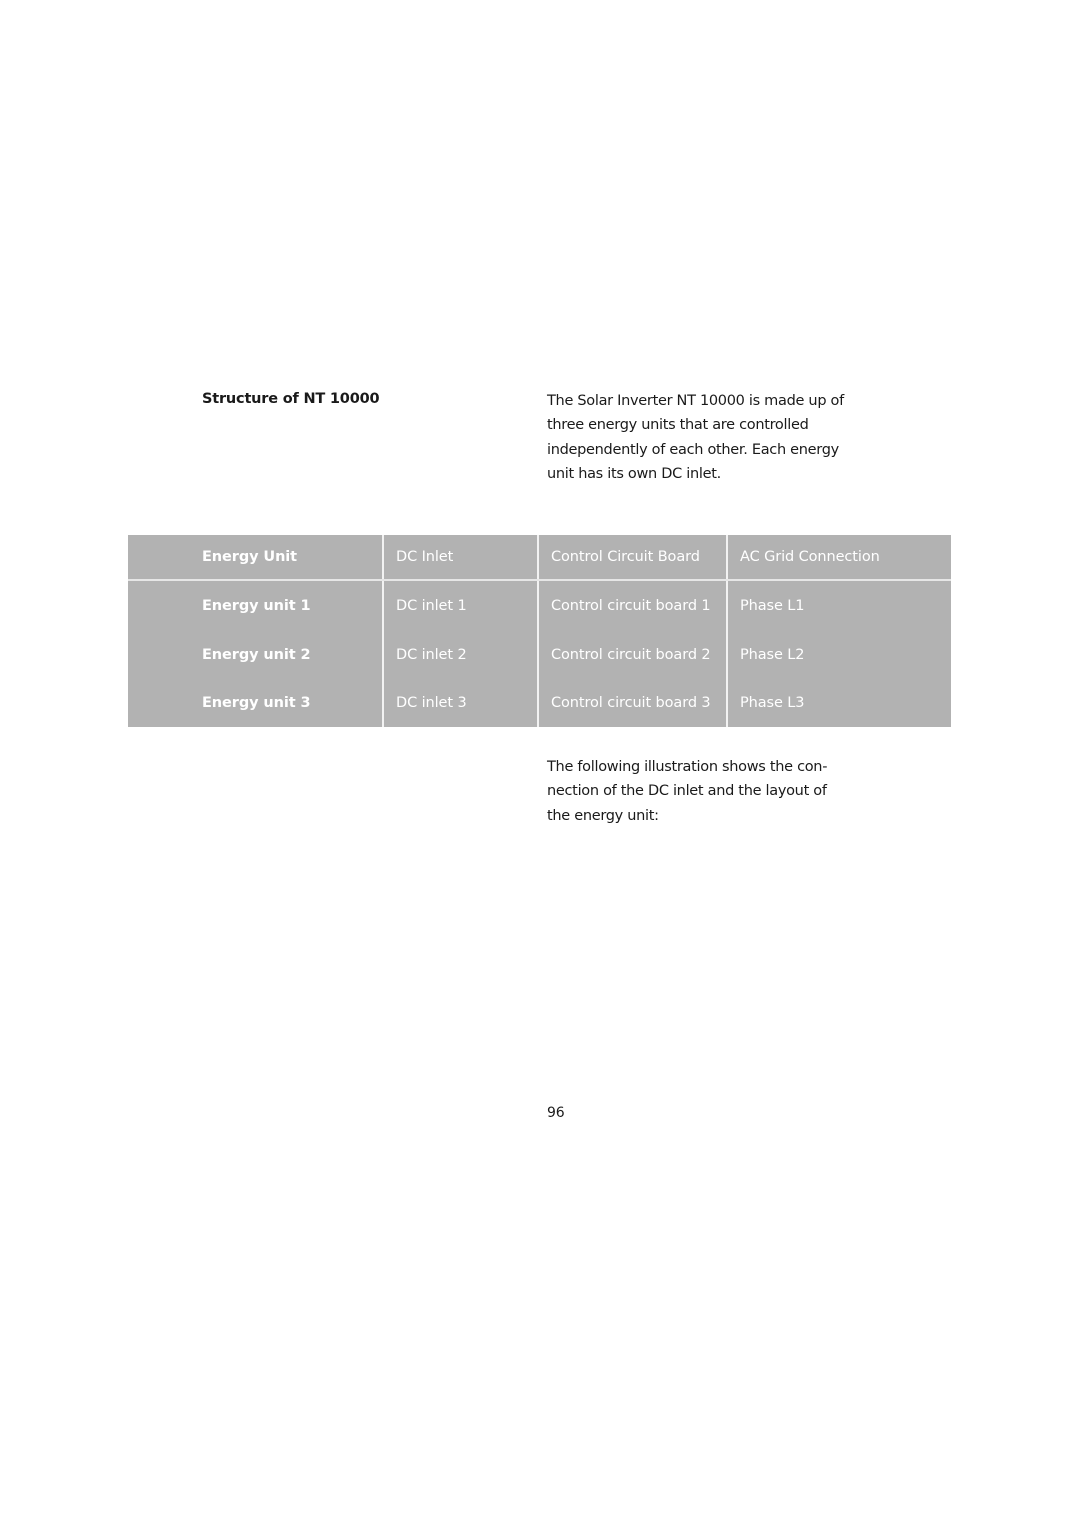  What do you see at coordinates (256, 606) in the screenshot?
I see `cell-energy-unit: Energy unit 1` at bounding box center [256, 606].